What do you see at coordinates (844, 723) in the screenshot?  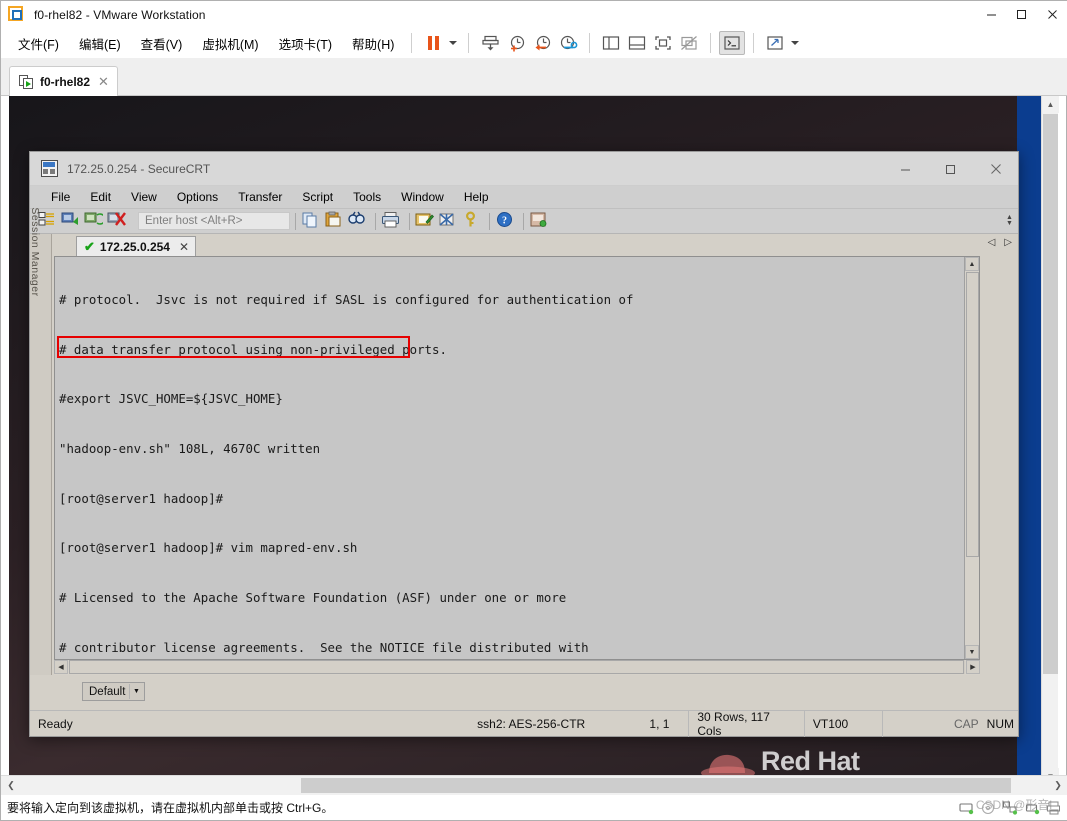 I see `status-emulation: VT100` at bounding box center [844, 723].